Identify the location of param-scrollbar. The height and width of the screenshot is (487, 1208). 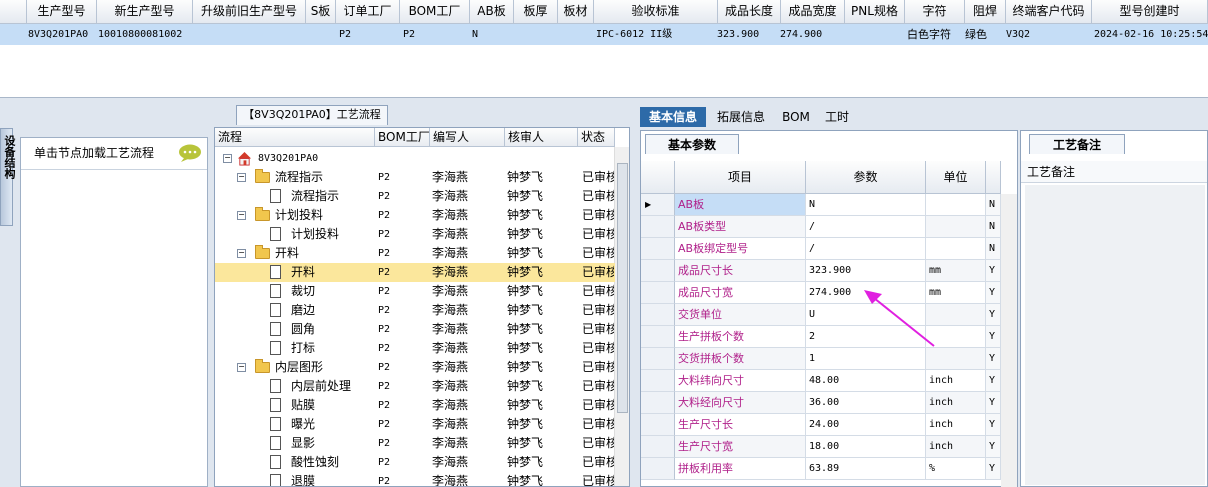
(1009, 340).